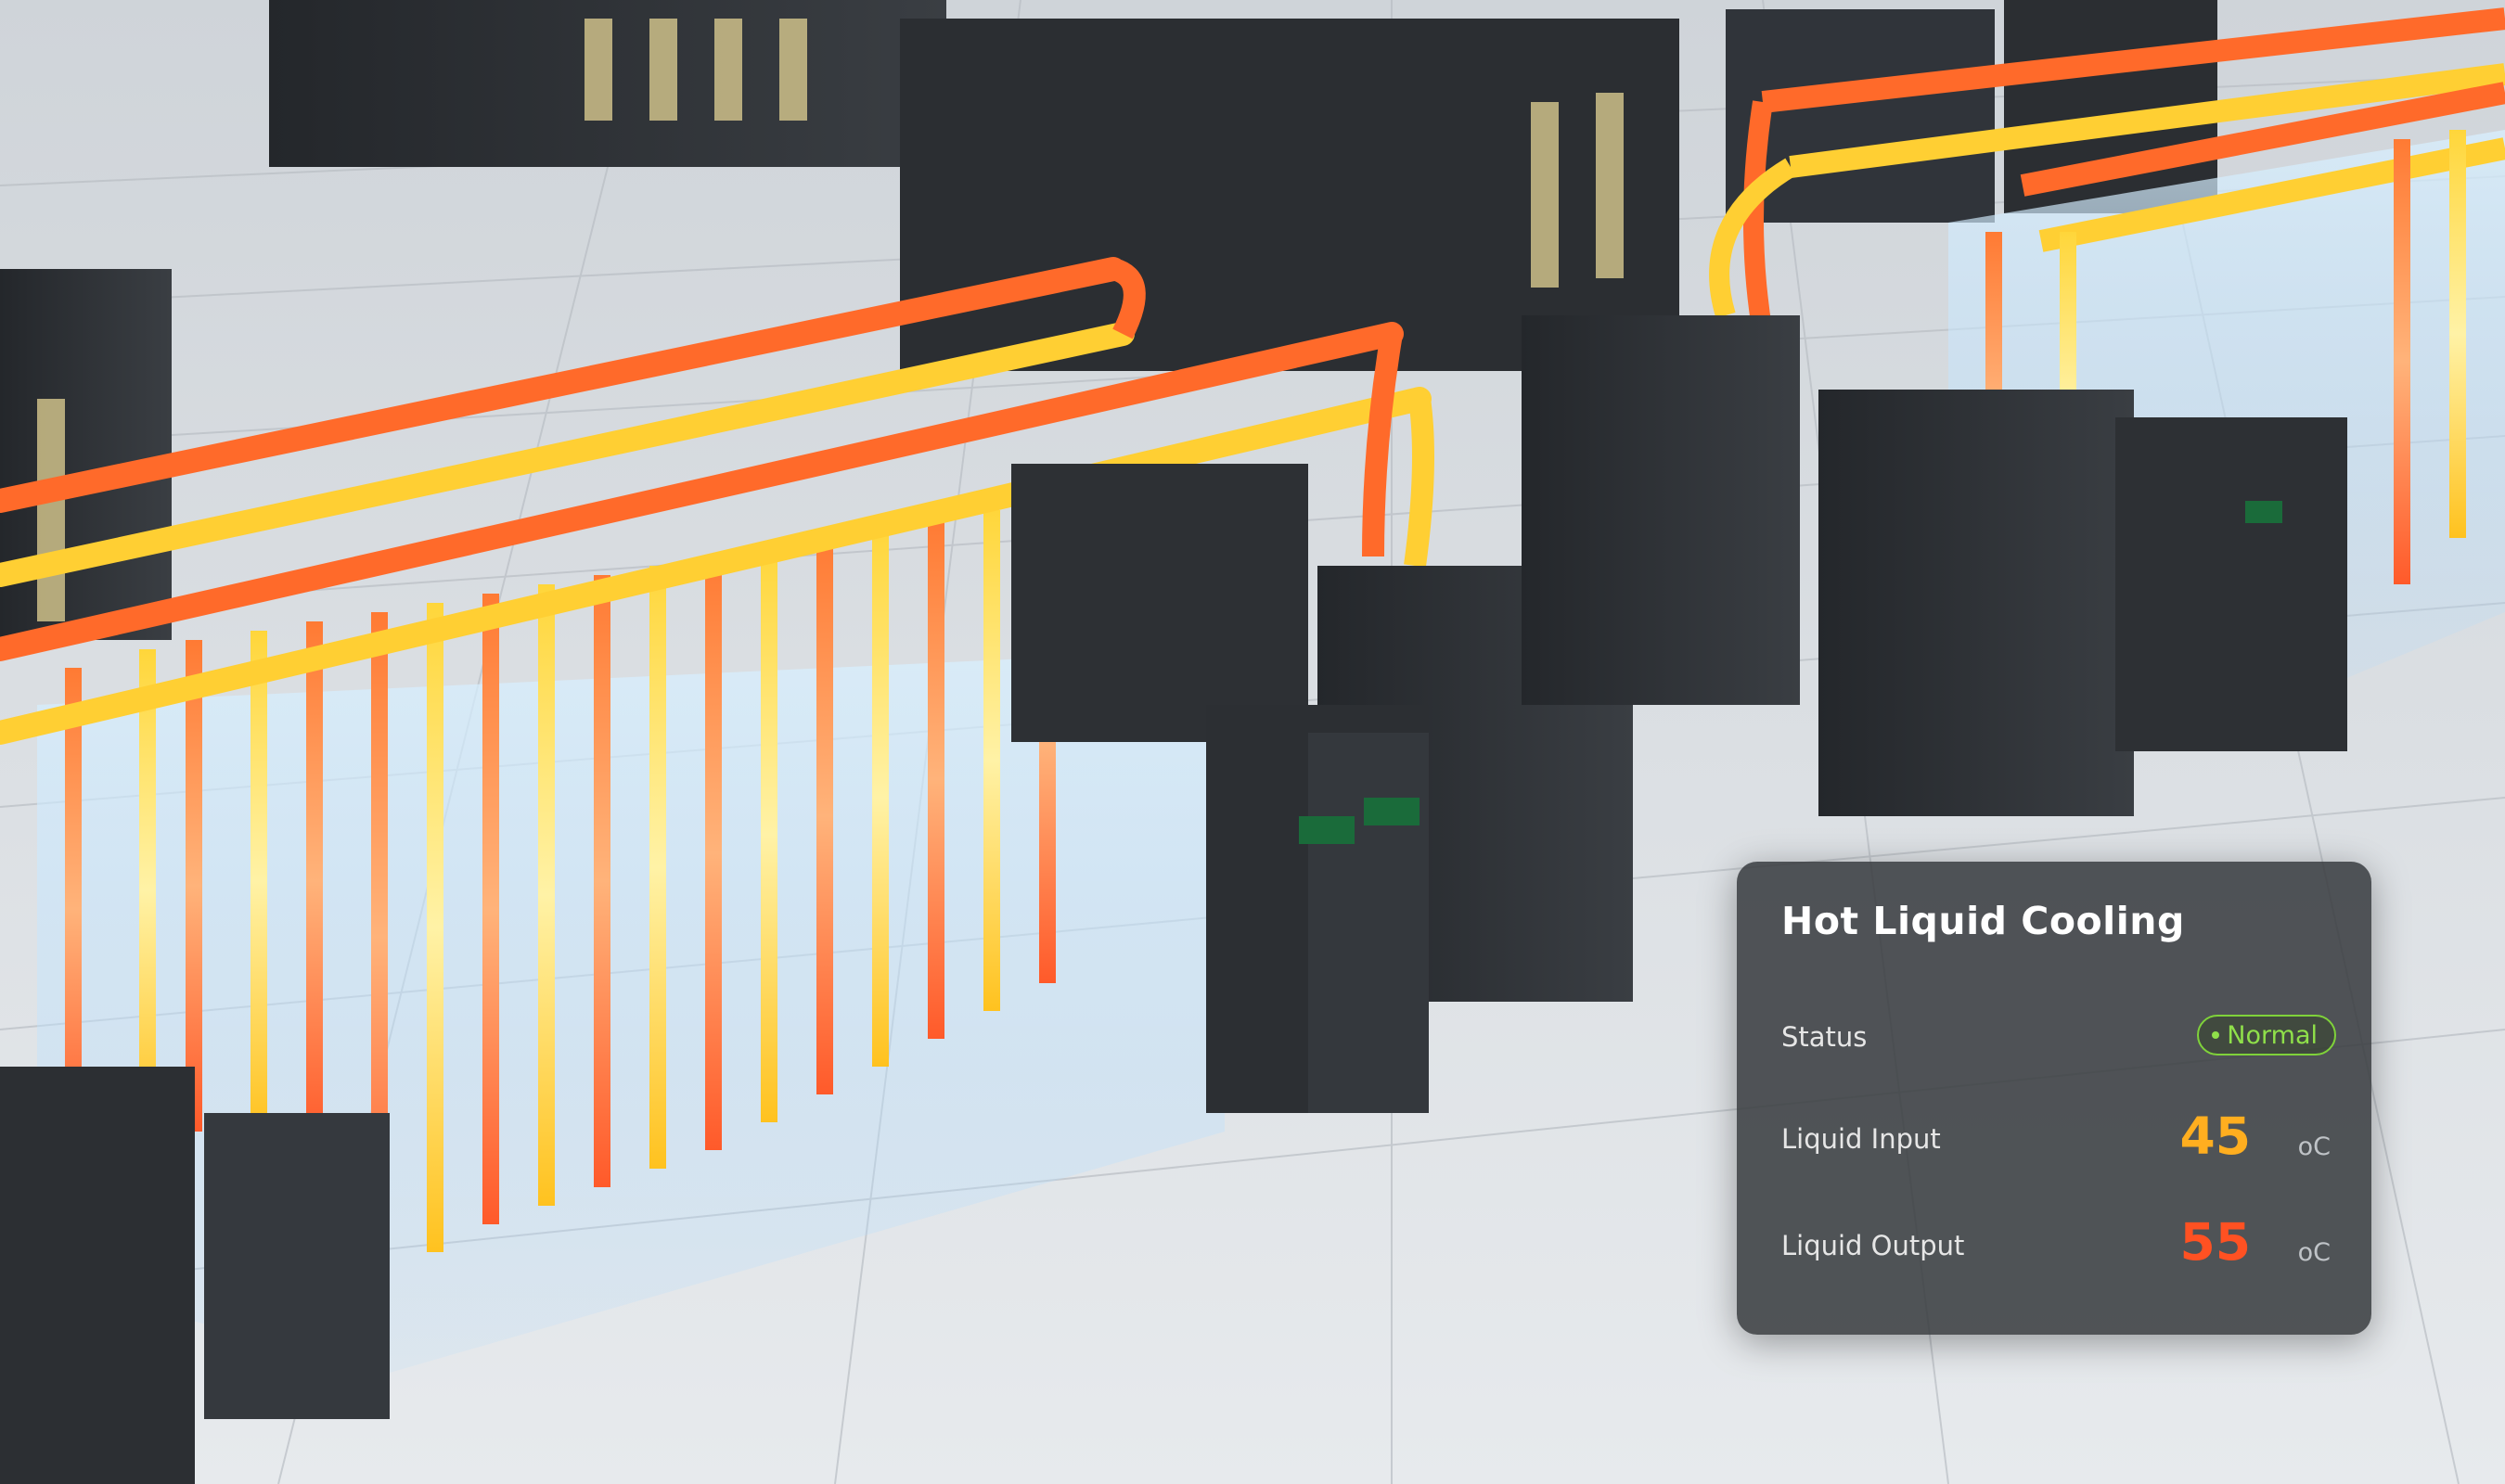 This screenshot has width=2505, height=1484. What do you see at coordinates (2314, 1146) in the screenshot?
I see `liquid-input-unit: oC` at bounding box center [2314, 1146].